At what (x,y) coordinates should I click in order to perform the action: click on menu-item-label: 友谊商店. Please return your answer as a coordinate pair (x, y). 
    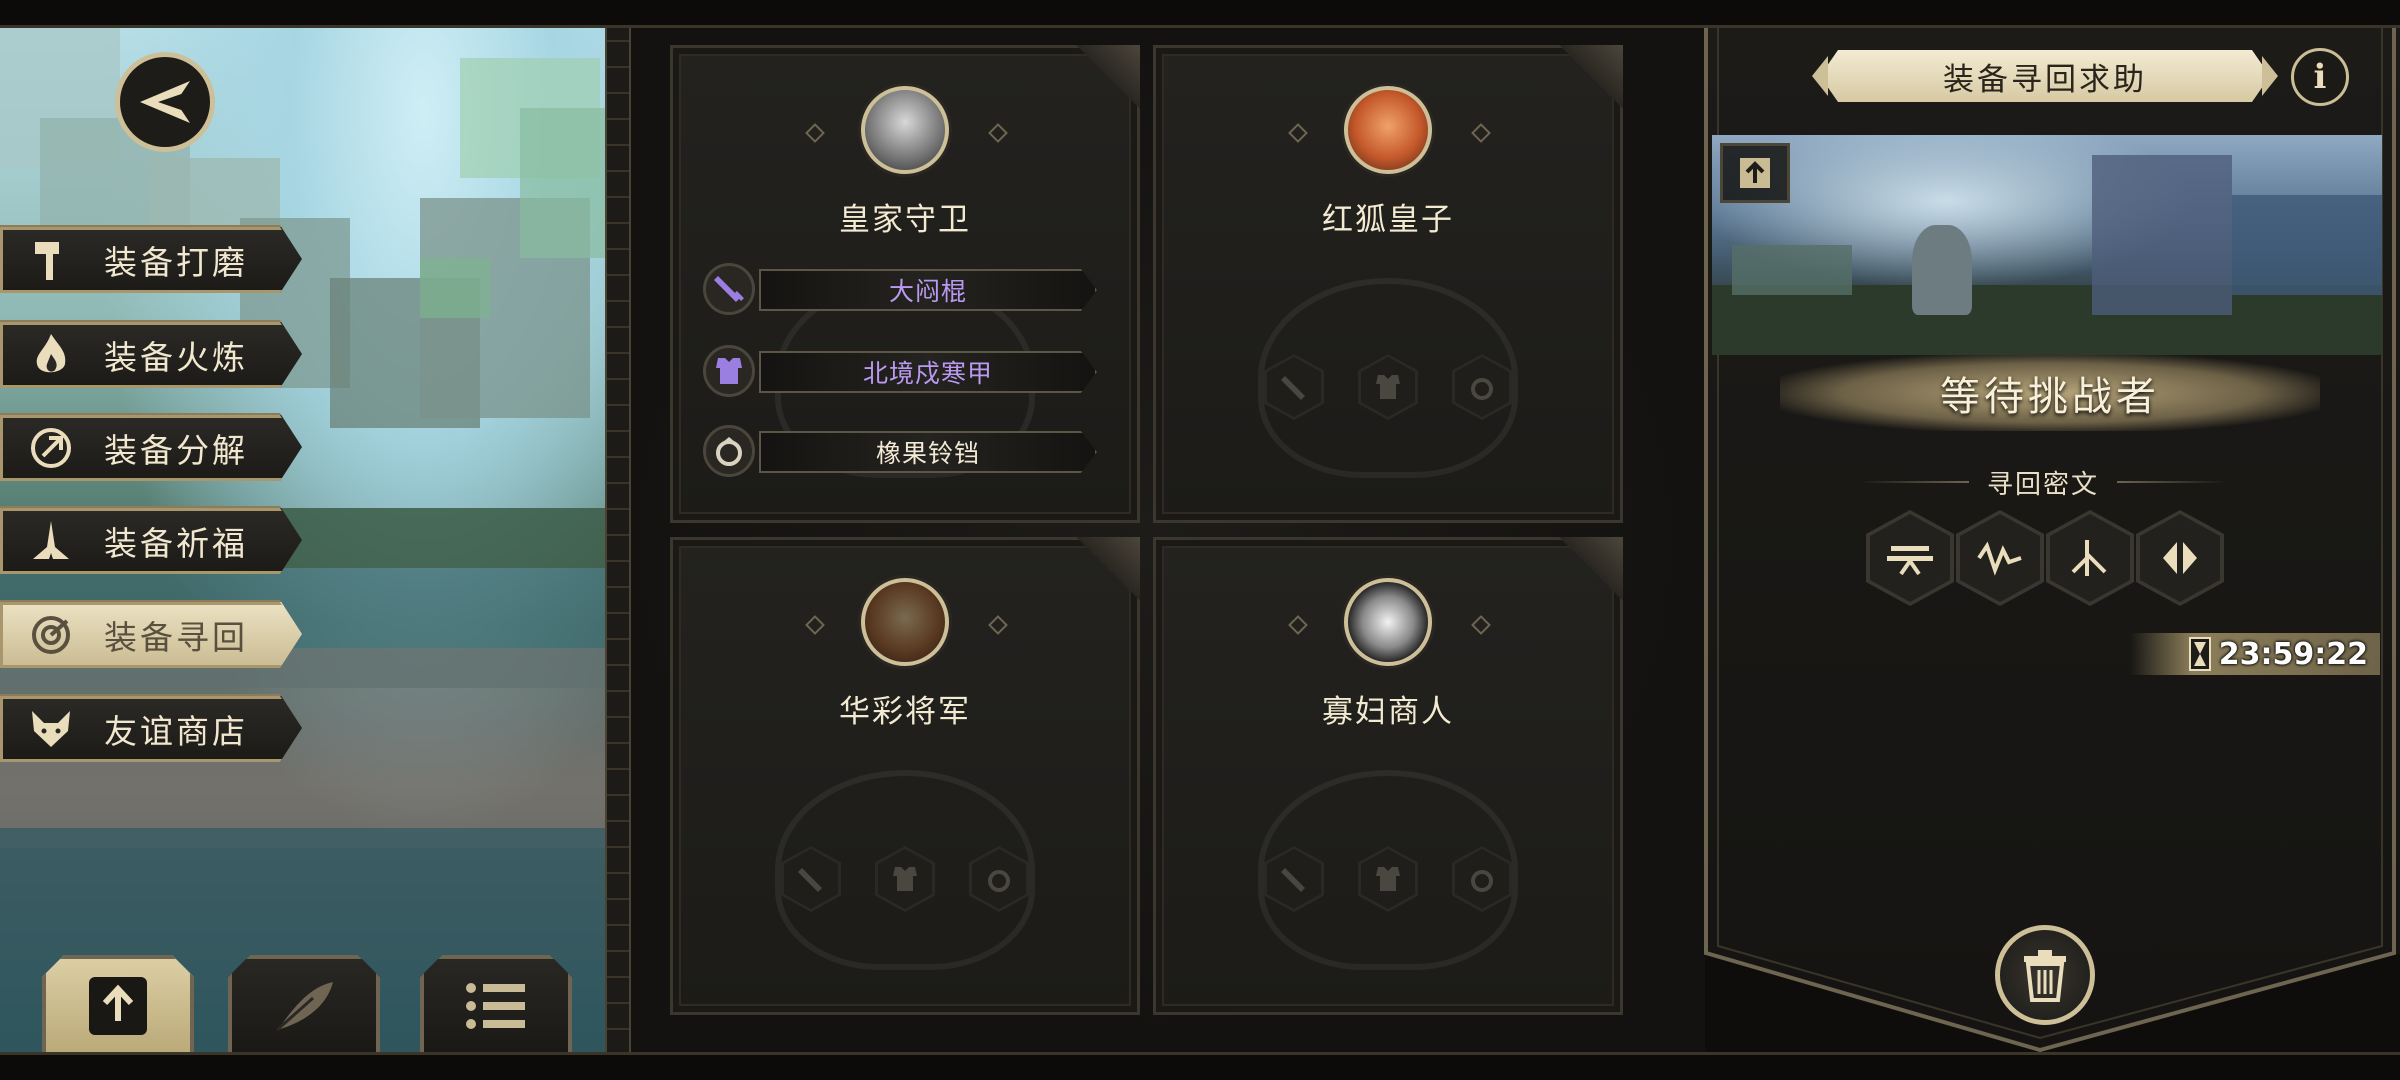
    Looking at the image, I should click on (176, 731).